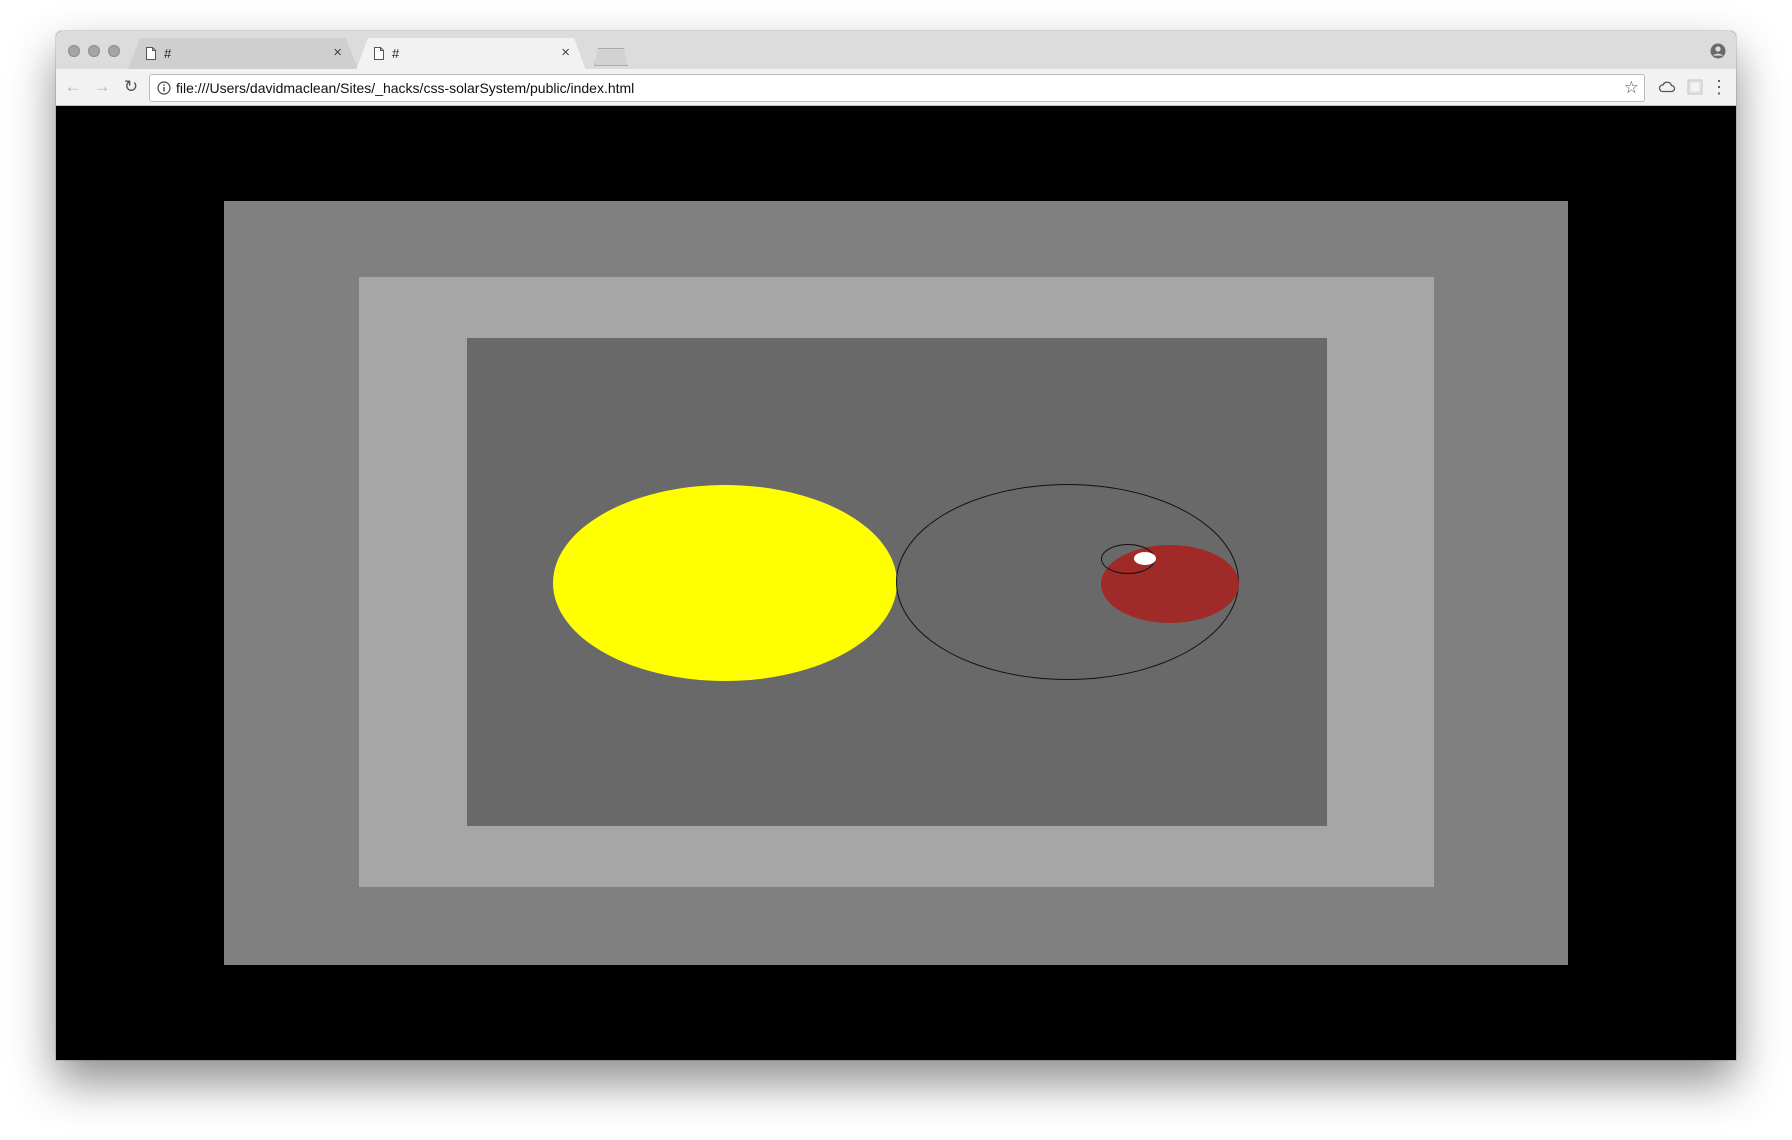 Image resolution: width=1792 pixels, height=1140 pixels. Describe the element at coordinates (1631, 88) in the screenshot. I see `bookmark-star-icon: ☆` at that location.